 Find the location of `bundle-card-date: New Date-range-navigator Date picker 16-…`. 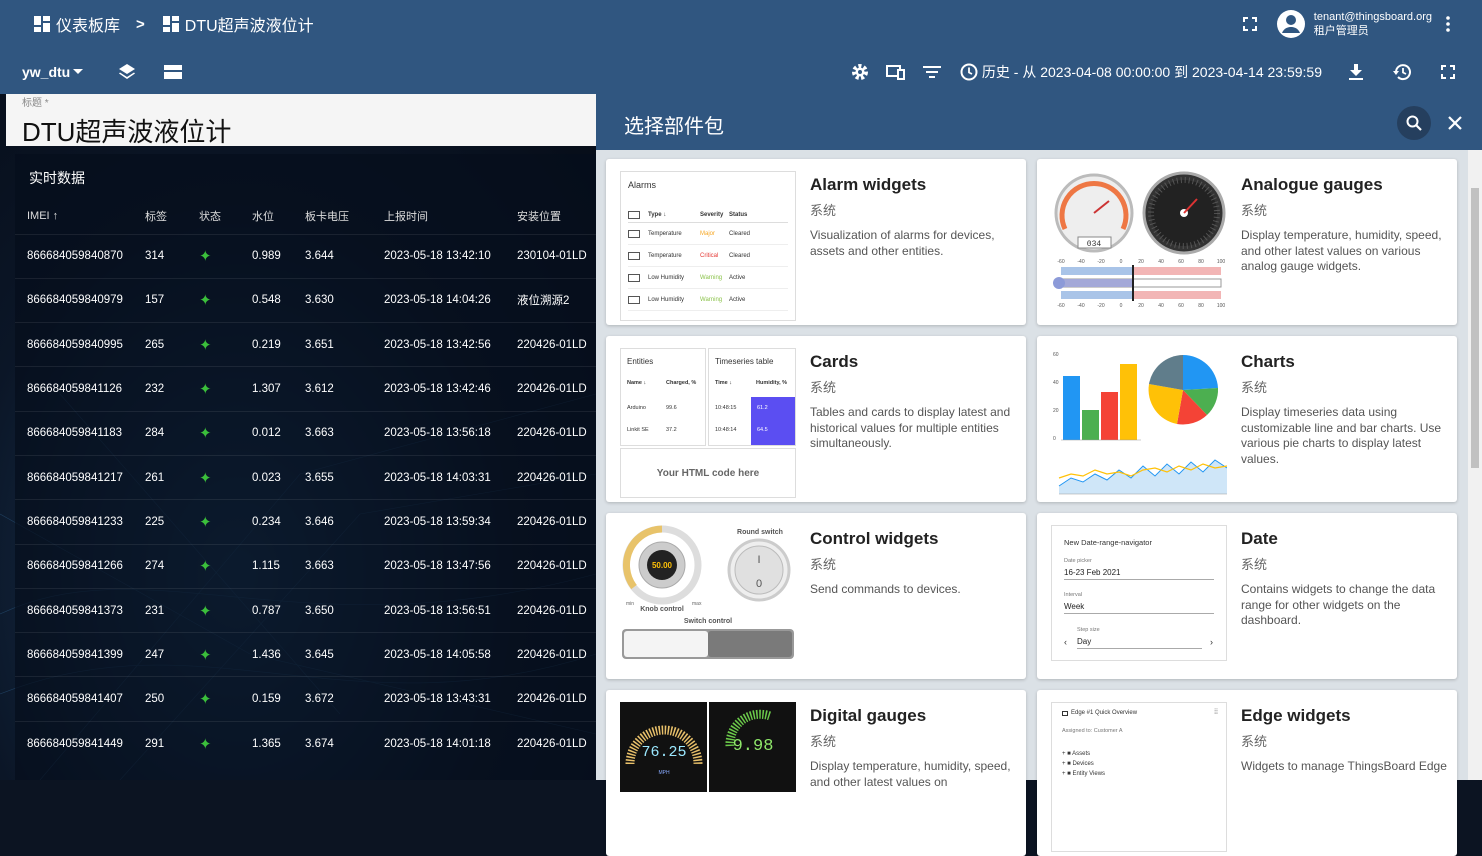

bundle-card-date: New Date-range-navigator Date picker 16-… is located at coordinates (1247, 596).